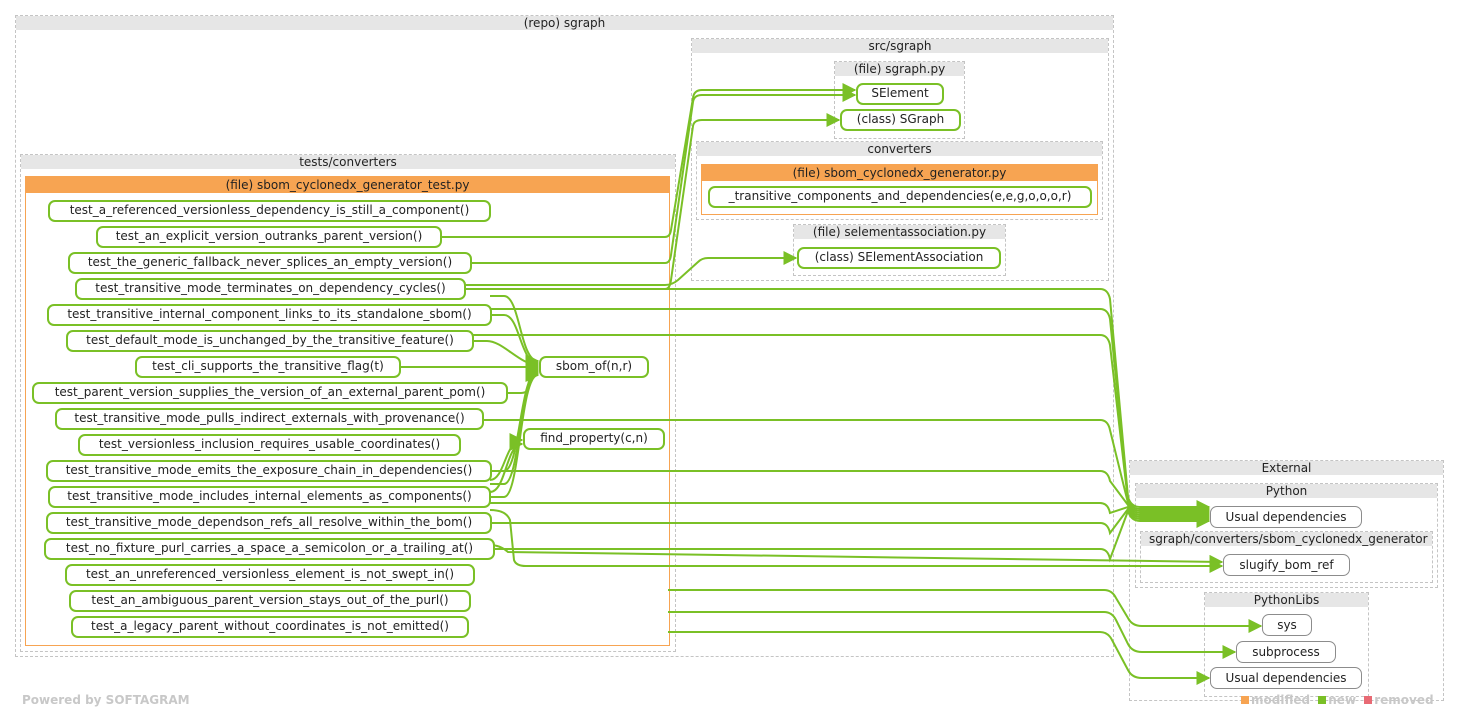  What do you see at coordinates (594, 439) in the screenshot?
I see `find-property-node: find_property(c,n)` at bounding box center [594, 439].